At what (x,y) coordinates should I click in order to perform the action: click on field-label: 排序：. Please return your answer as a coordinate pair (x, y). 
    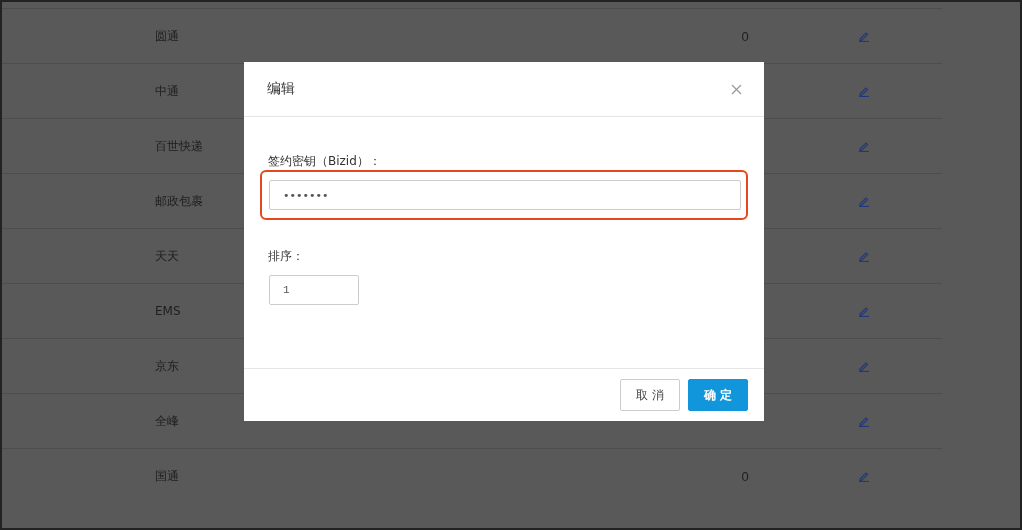
    Looking at the image, I should click on (286, 256).